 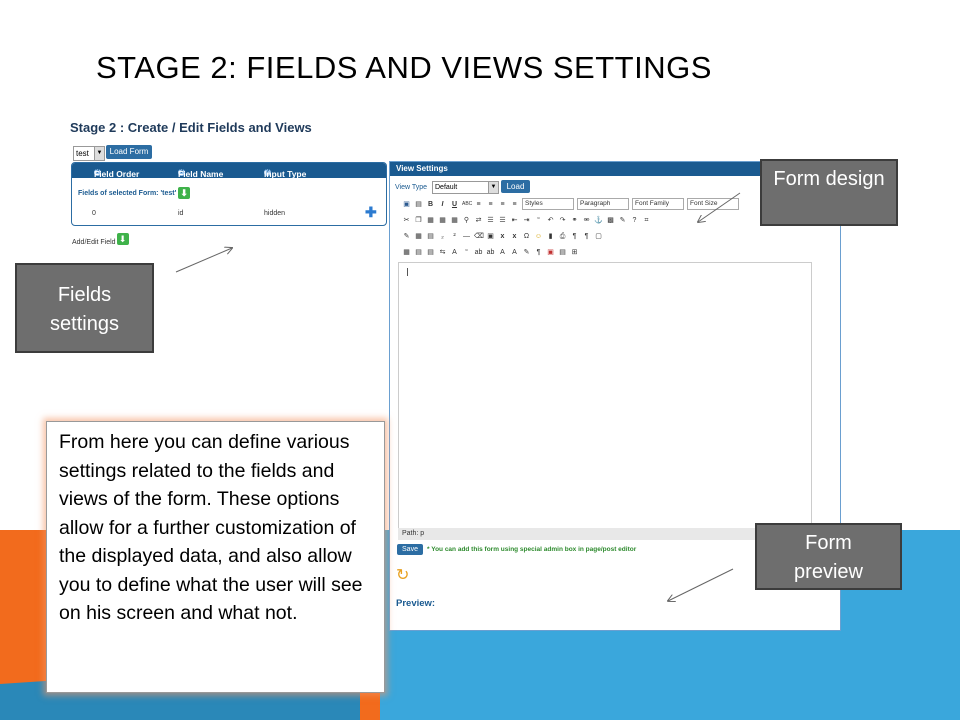 I want to click on form-preview-callout: Form preview, so click(x=828, y=556).